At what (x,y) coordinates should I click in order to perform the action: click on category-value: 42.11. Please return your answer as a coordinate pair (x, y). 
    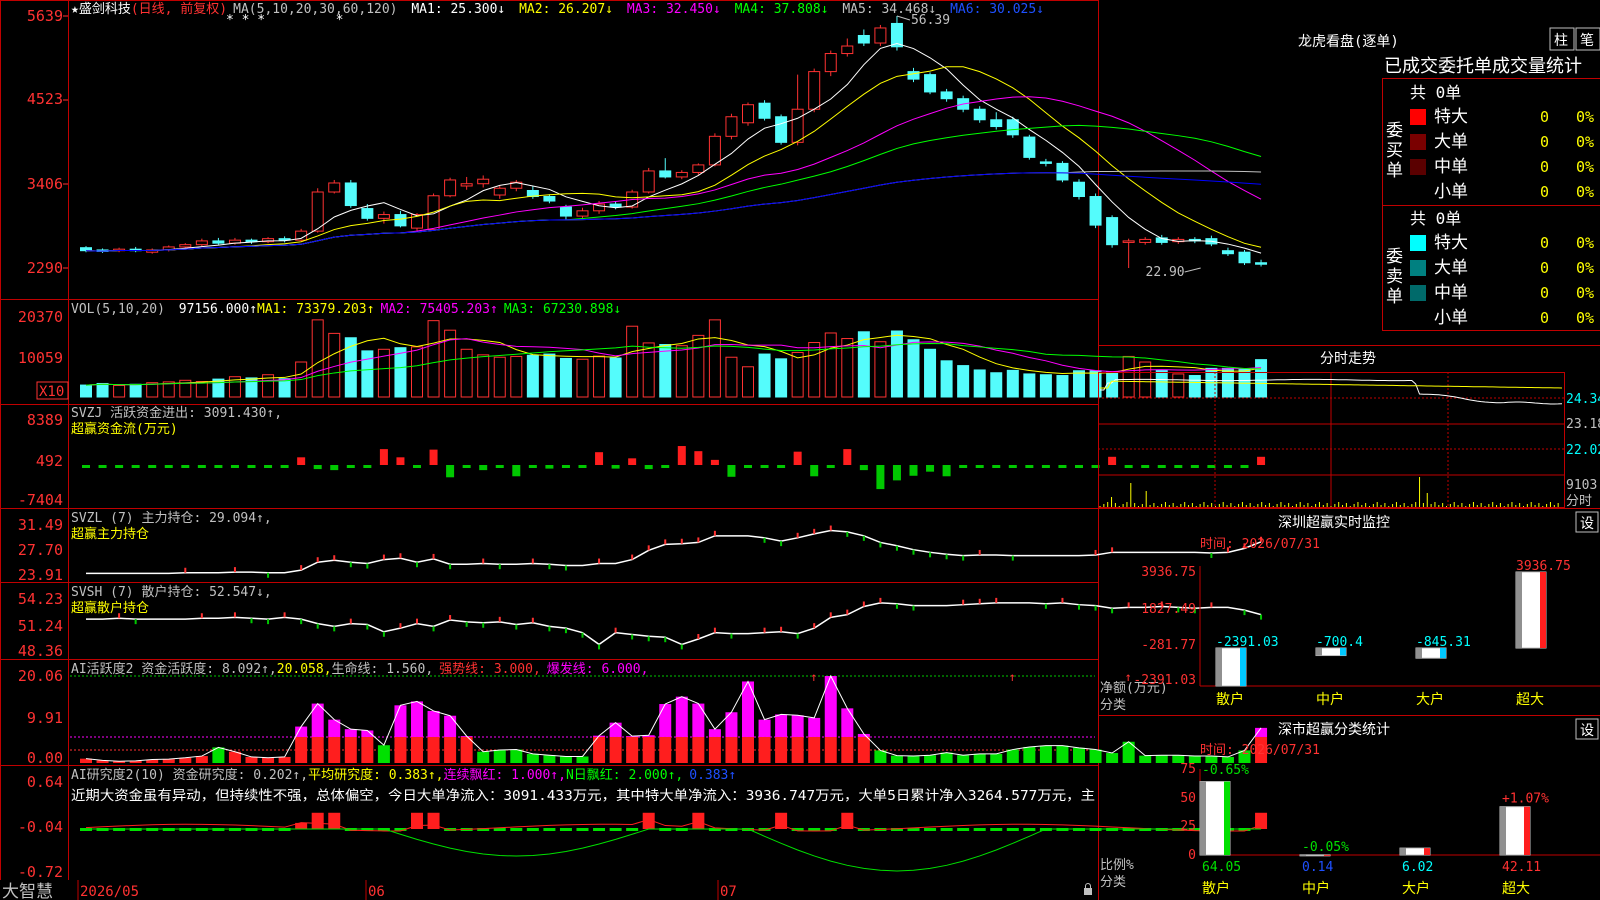
    Looking at the image, I should click on (1521, 867).